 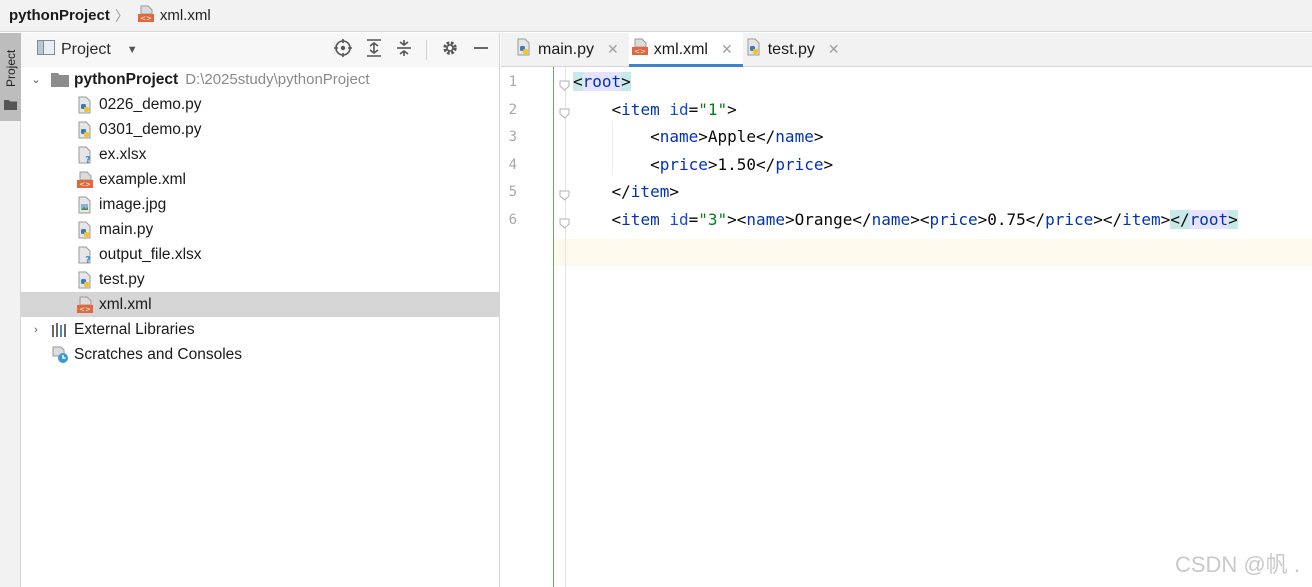 What do you see at coordinates (374, 50) in the screenshot?
I see `expand-all-icon` at bounding box center [374, 50].